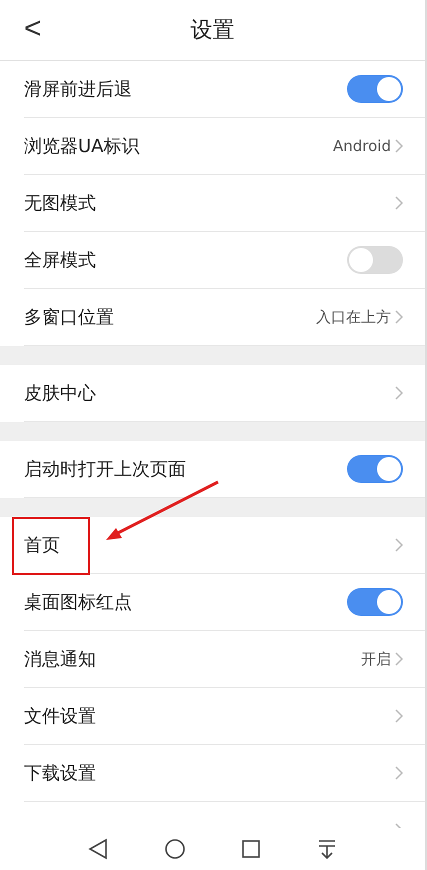 This screenshot has height=870, width=427. Describe the element at coordinates (175, 849) in the screenshot. I see `home-icon` at that location.